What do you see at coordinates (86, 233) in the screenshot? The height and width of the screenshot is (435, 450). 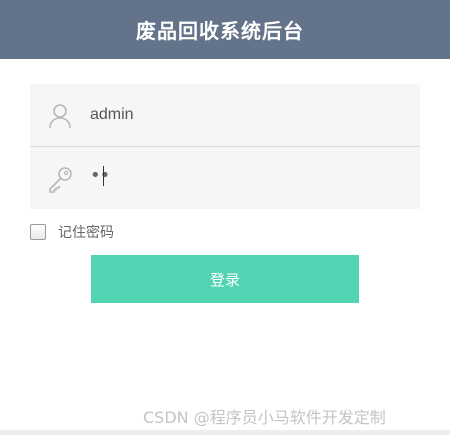 I see `remember-label: 记住密码` at bounding box center [86, 233].